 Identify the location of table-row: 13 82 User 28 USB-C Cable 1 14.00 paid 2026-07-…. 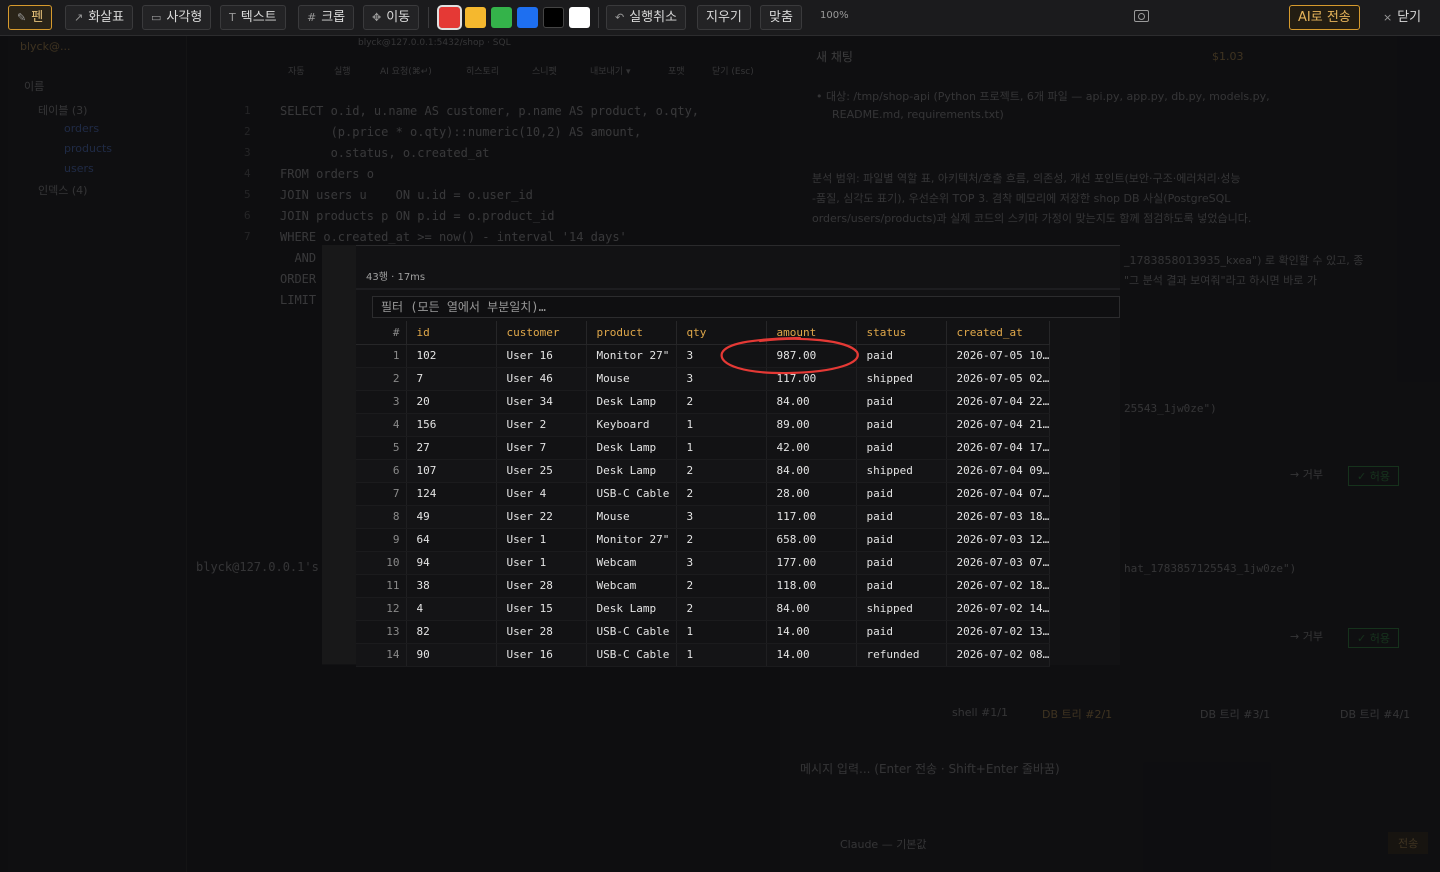
(703, 632).